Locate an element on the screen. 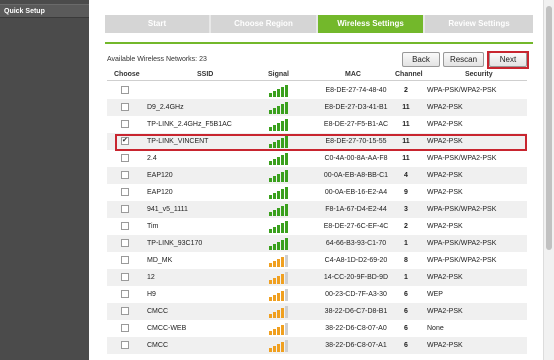 The image size is (554, 360). ssid-cell: 2.4 is located at coordinates (152, 158).